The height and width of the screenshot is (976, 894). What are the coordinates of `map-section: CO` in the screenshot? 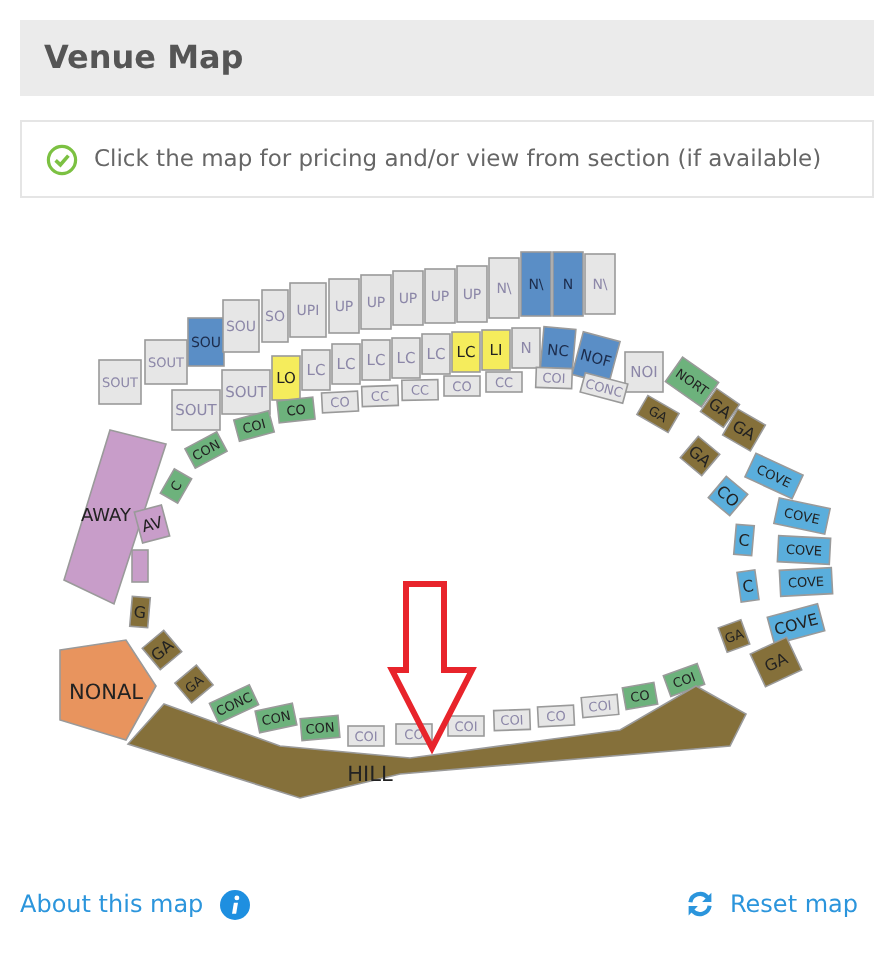 It's located at (728, 496).